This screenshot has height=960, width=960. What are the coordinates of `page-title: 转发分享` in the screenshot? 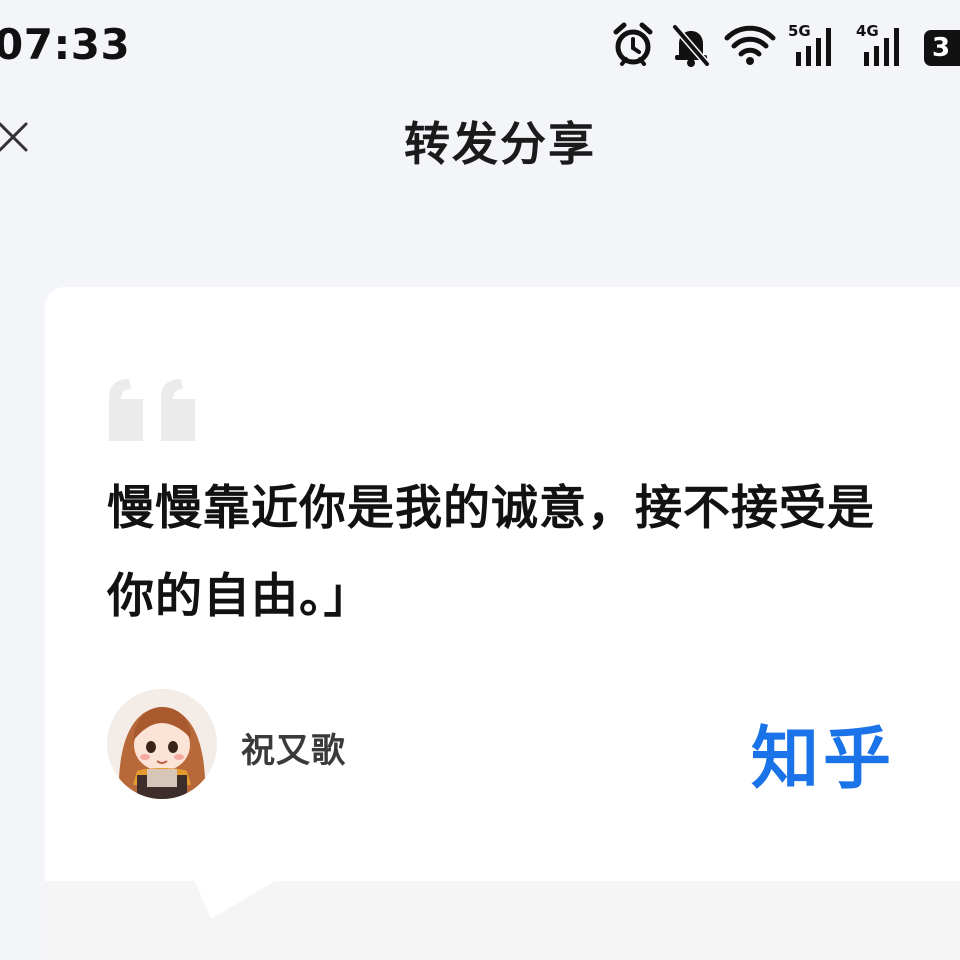 It's located at (500, 144).